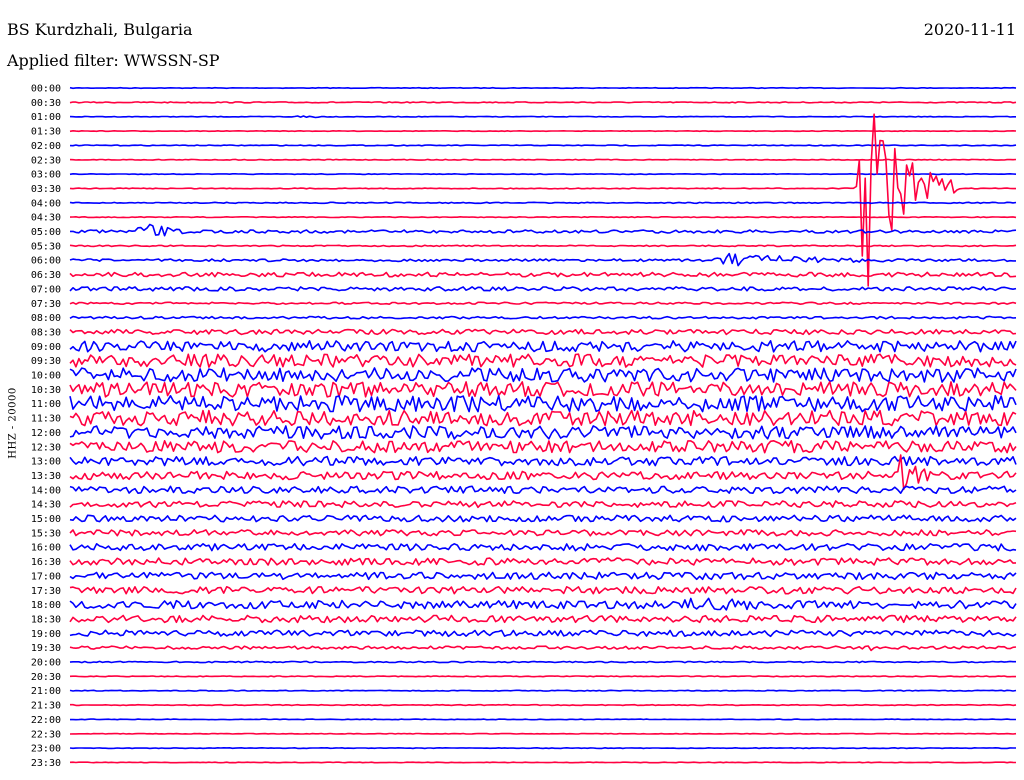 The width and height of the screenshot is (1024, 780). Describe the element at coordinates (46, 175) in the screenshot. I see `time-tick-label: 03:00` at that location.